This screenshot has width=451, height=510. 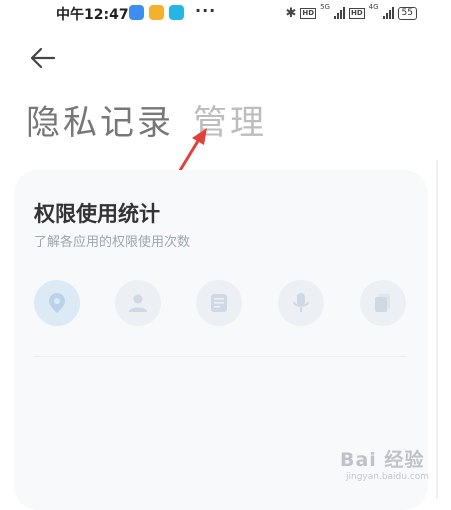 I want to click on contacts-permission-button, so click(x=138, y=303).